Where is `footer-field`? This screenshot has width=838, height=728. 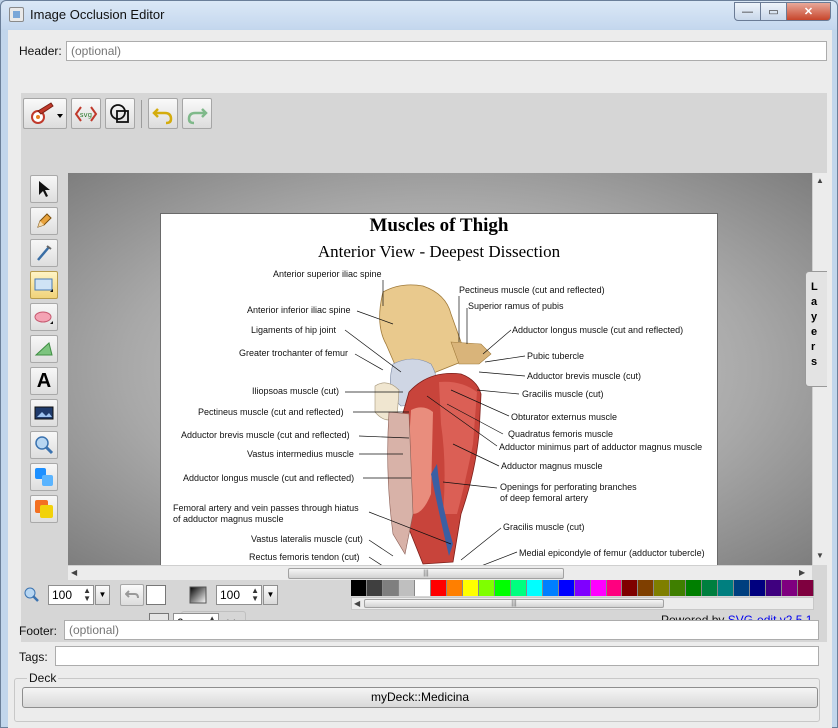 footer-field is located at coordinates (441, 630).